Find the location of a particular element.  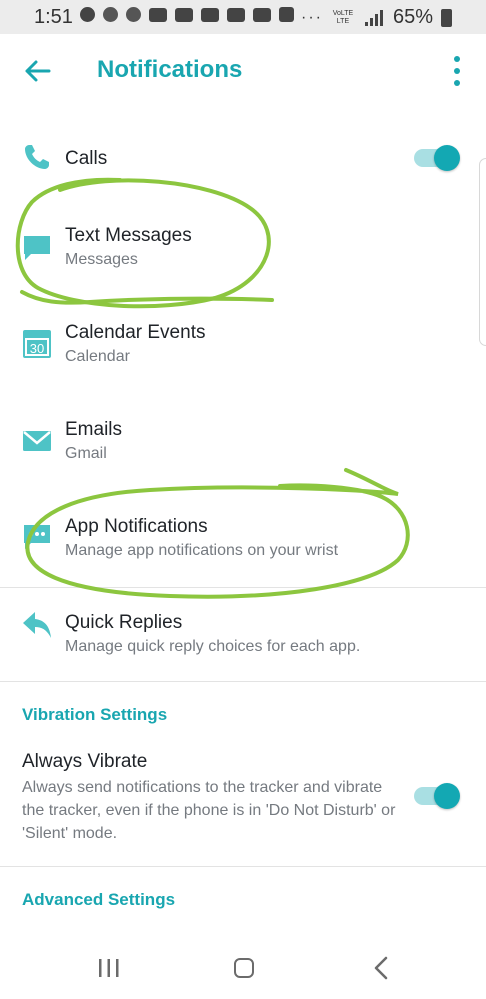

app-notification-icon is located at coordinates (37, 537).